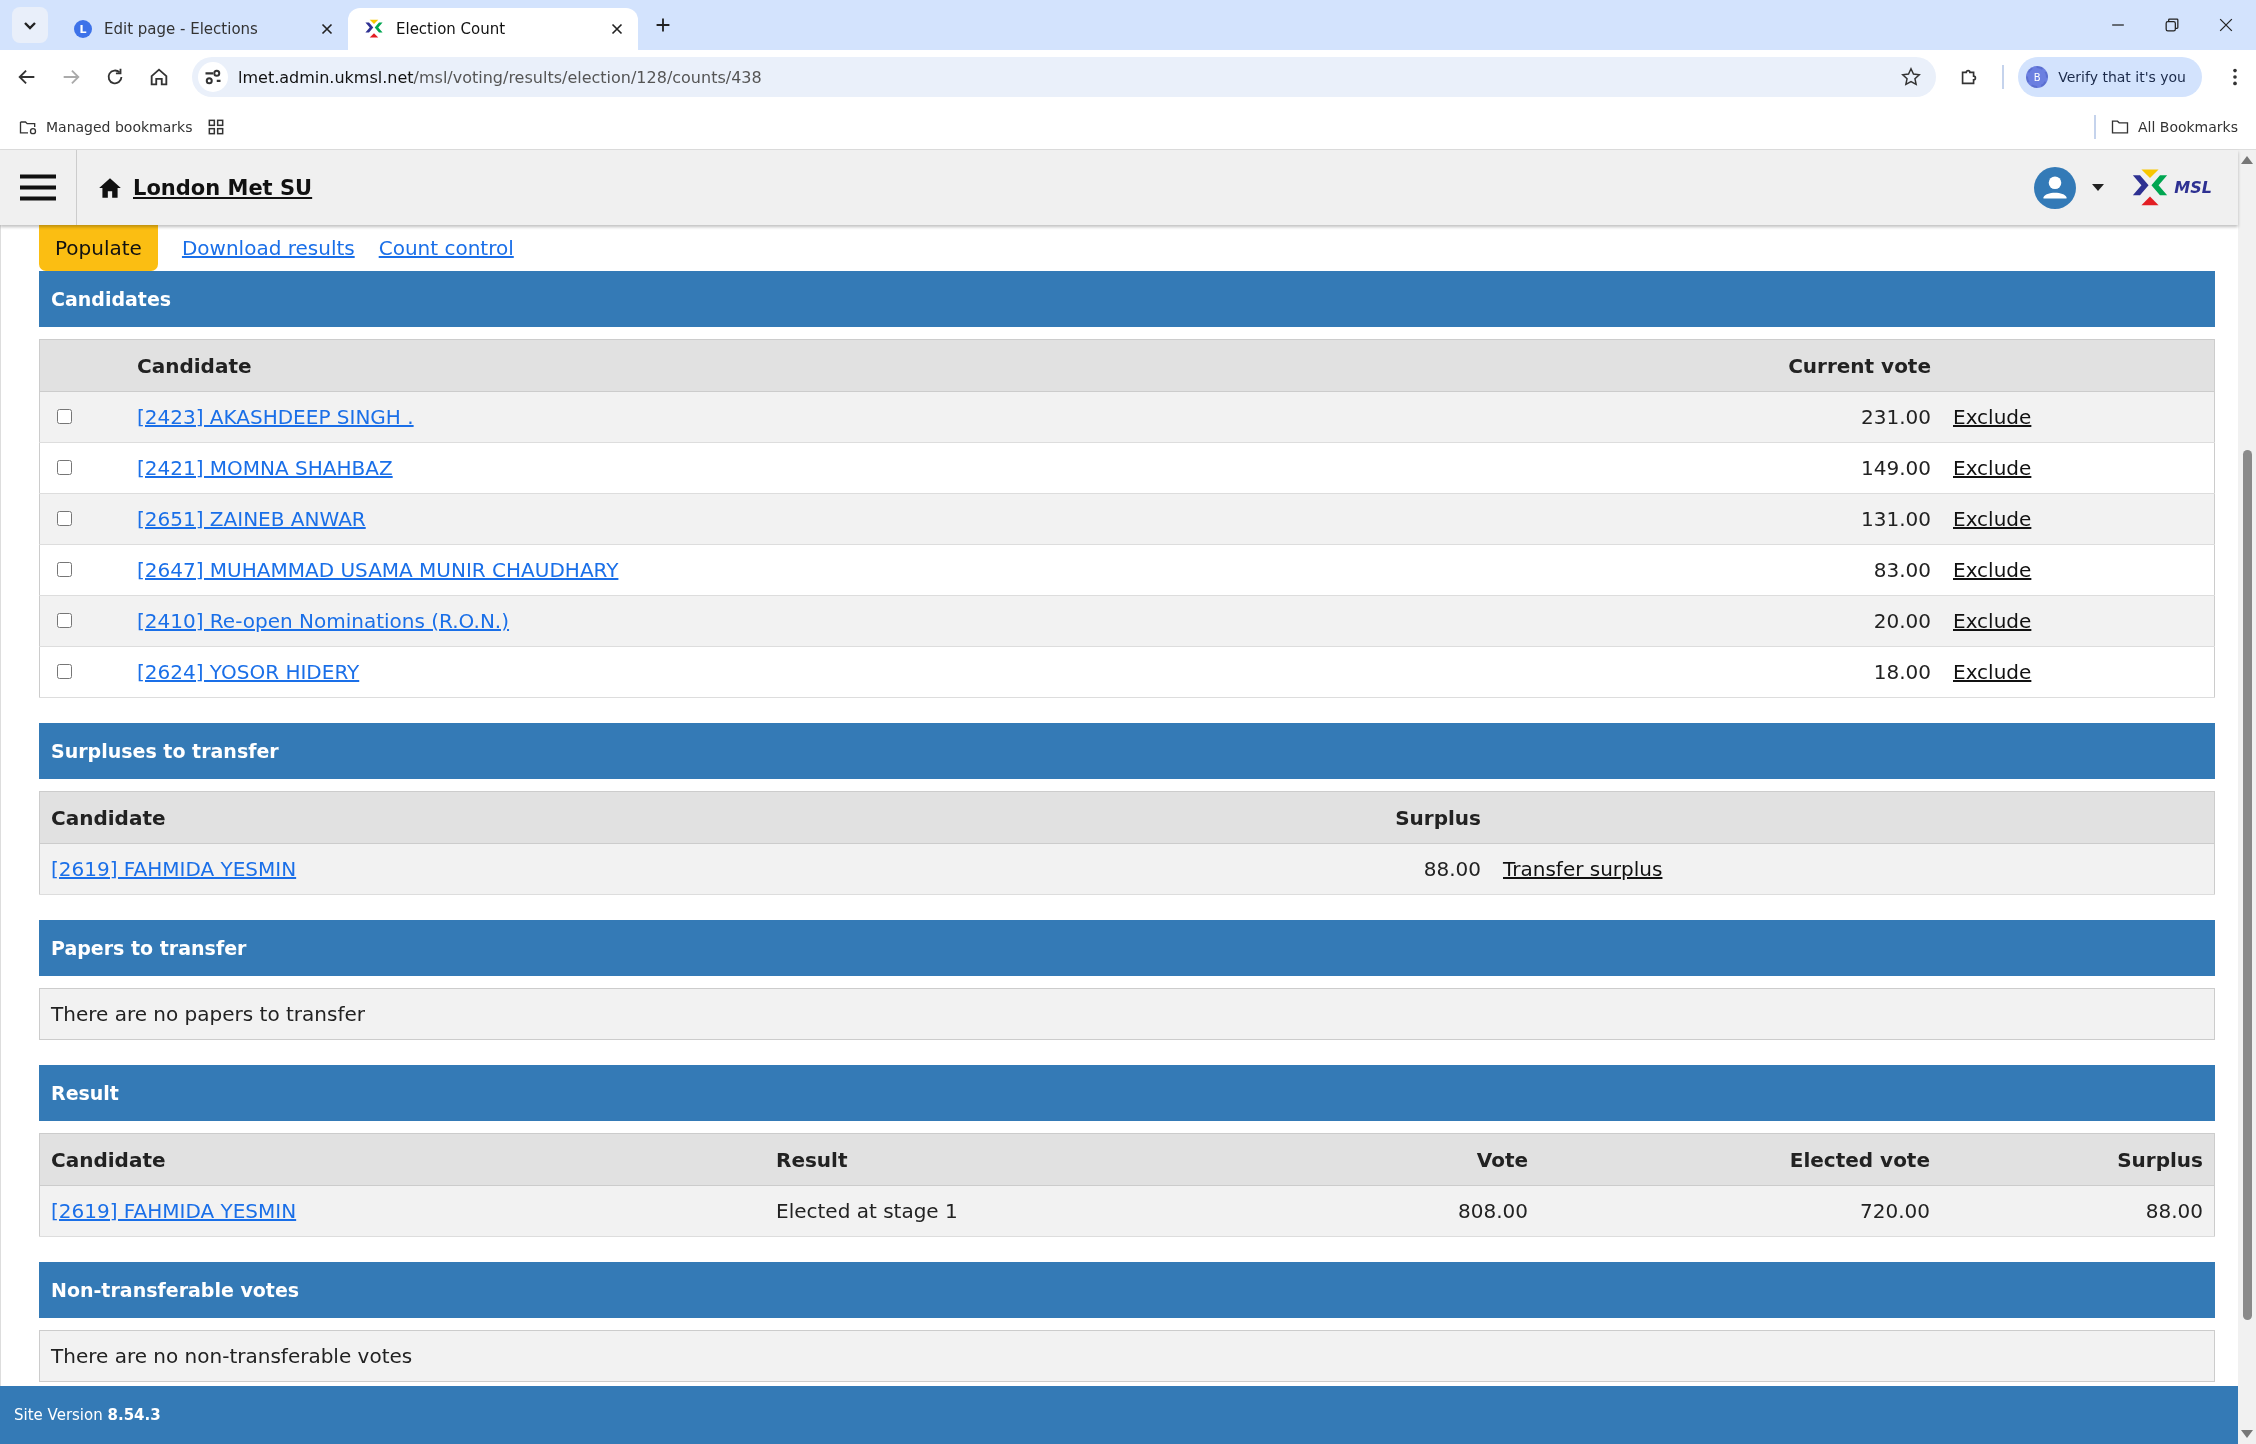  Describe the element at coordinates (451, 29) in the screenshot. I see `tab-title: Election Count` at that location.